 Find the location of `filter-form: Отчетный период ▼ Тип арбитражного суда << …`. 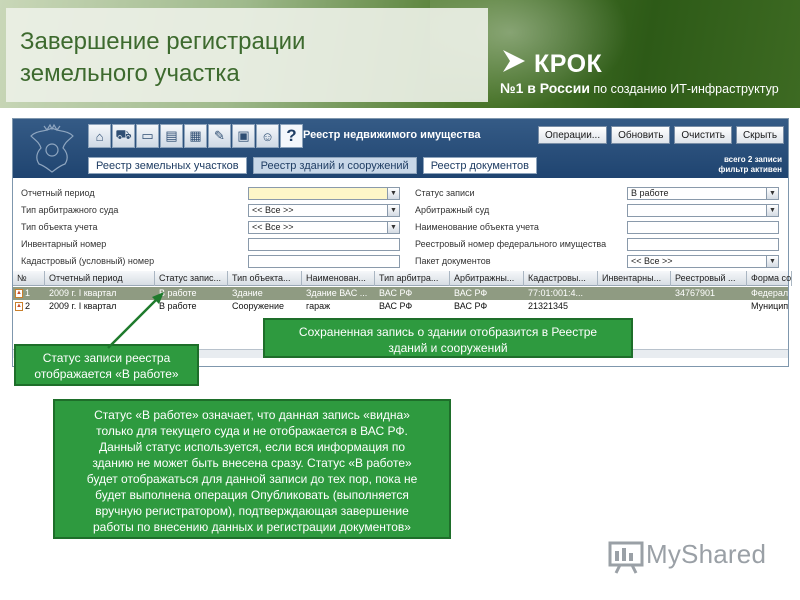

filter-form: Отчетный период ▼ Тип арбитражного суда << … is located at coordinates (400, 224).